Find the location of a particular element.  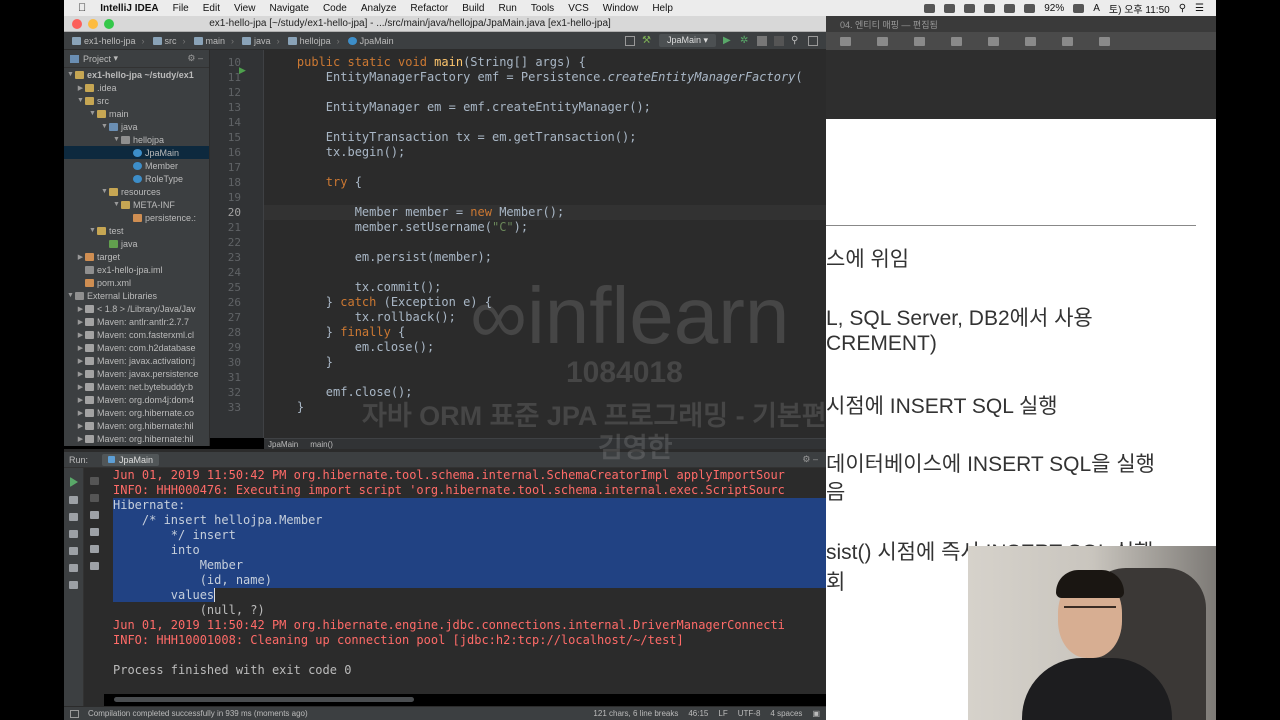

tree-item: pom.xml is located at coordinates (136, 282).